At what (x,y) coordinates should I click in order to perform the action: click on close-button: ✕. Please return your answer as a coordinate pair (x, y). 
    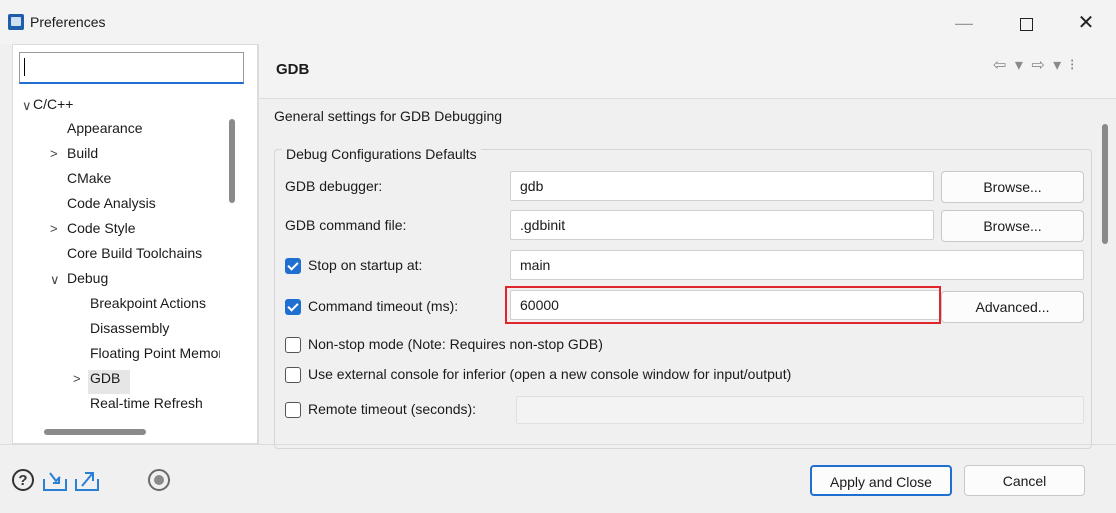
    Looking at the image, I should click on (1086, 23).